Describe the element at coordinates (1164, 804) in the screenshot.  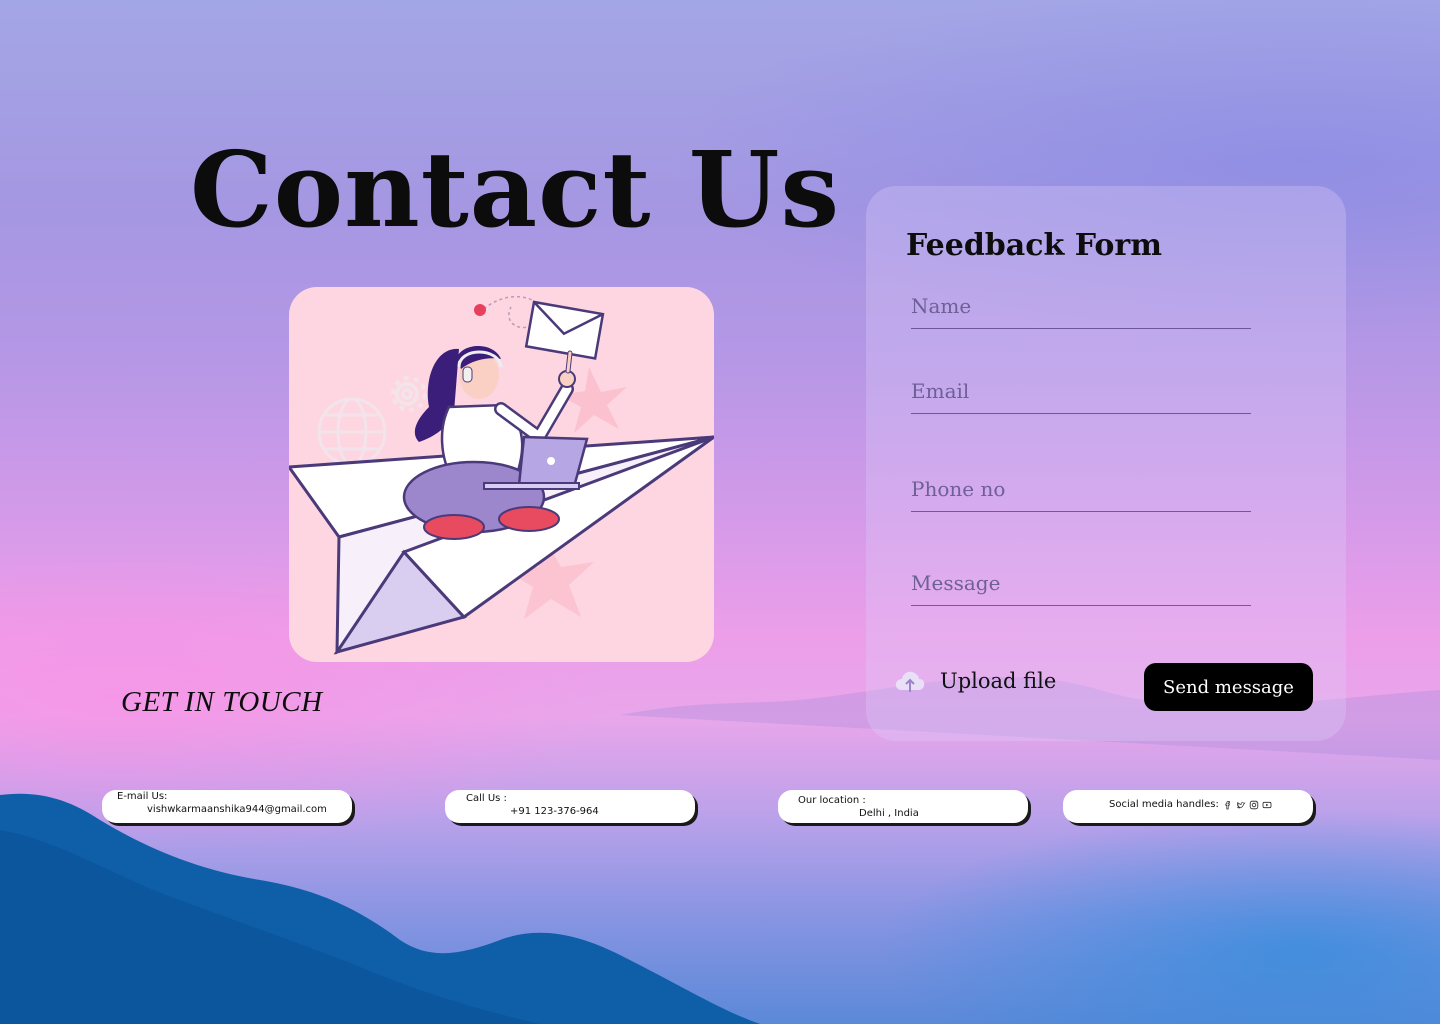
I see `social-contact-label: Social media handles:` at that location.